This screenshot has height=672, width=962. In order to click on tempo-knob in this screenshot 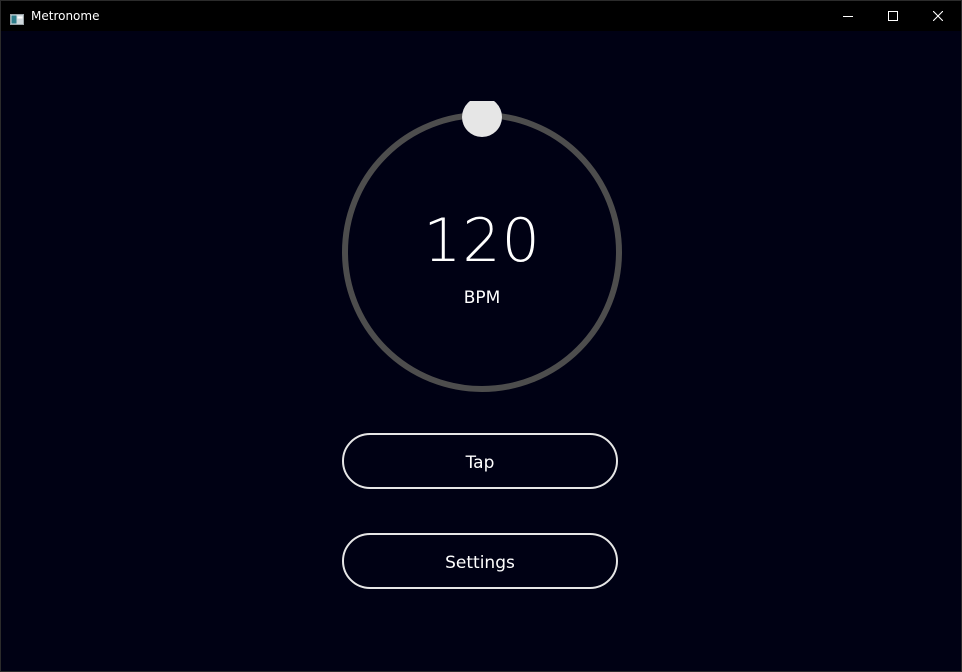, I will do `click(482, 119)`.